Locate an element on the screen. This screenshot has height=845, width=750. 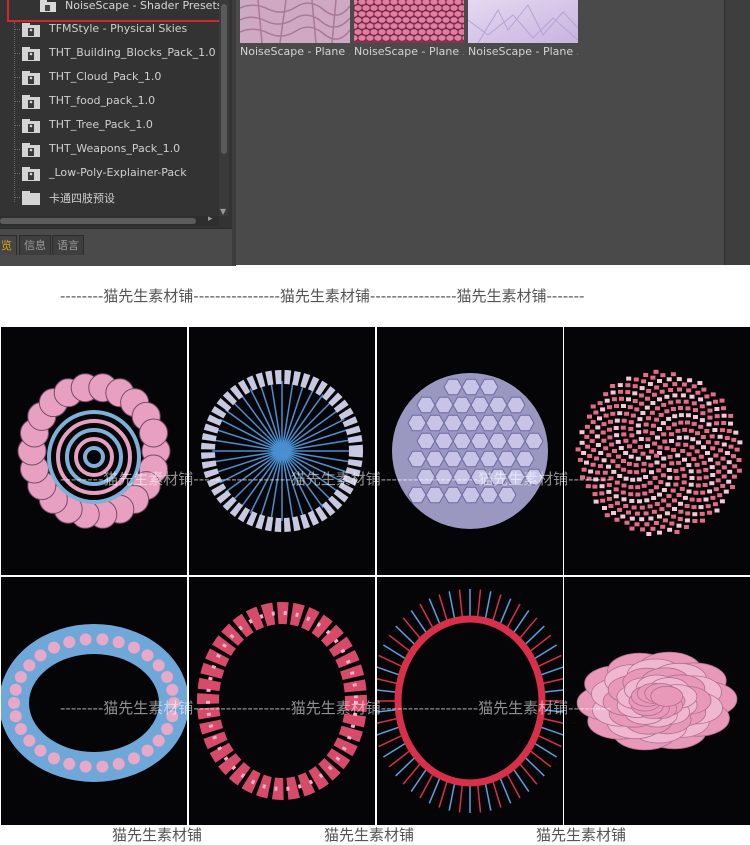
render-spike-ring is located at coordinates (470, 701).